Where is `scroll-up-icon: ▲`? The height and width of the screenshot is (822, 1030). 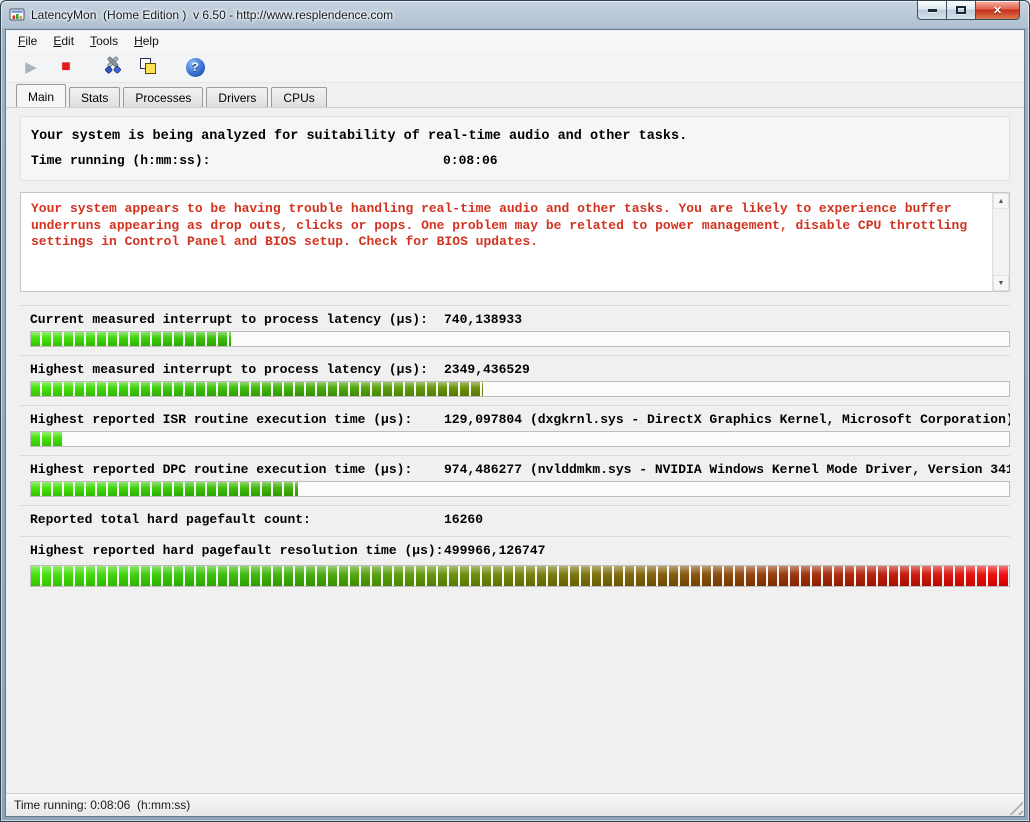 scroll-up-icon: ▲ is located at coordinates (1001, 201).